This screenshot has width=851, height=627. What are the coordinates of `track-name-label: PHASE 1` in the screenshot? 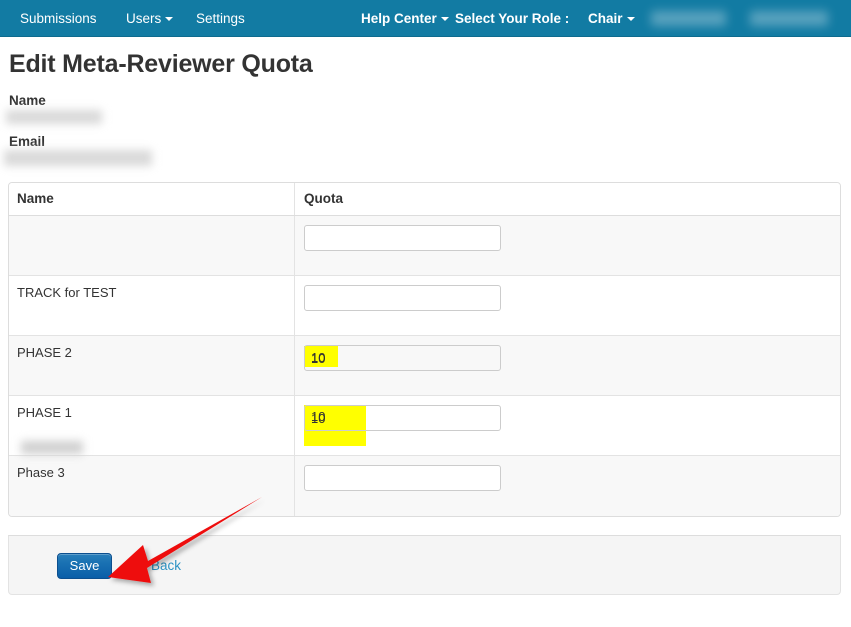 It's located at (44, 412).